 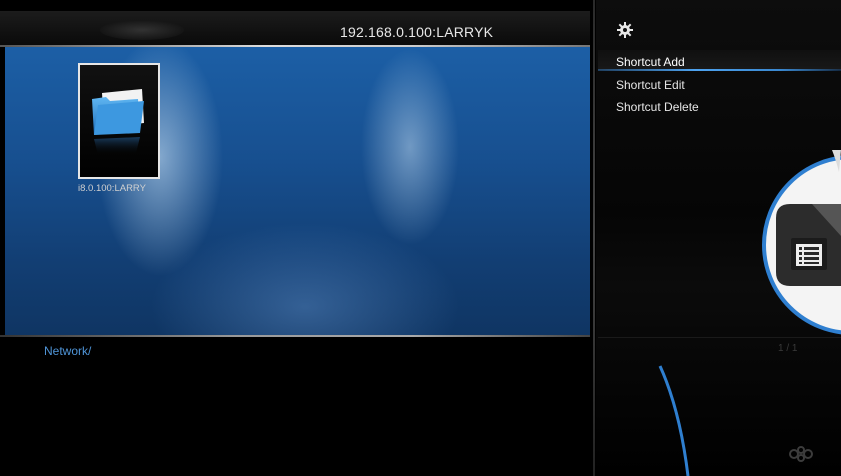 I want to click on page-title: 192.168.0.100:LARRYK, so click(x=417, y=32).